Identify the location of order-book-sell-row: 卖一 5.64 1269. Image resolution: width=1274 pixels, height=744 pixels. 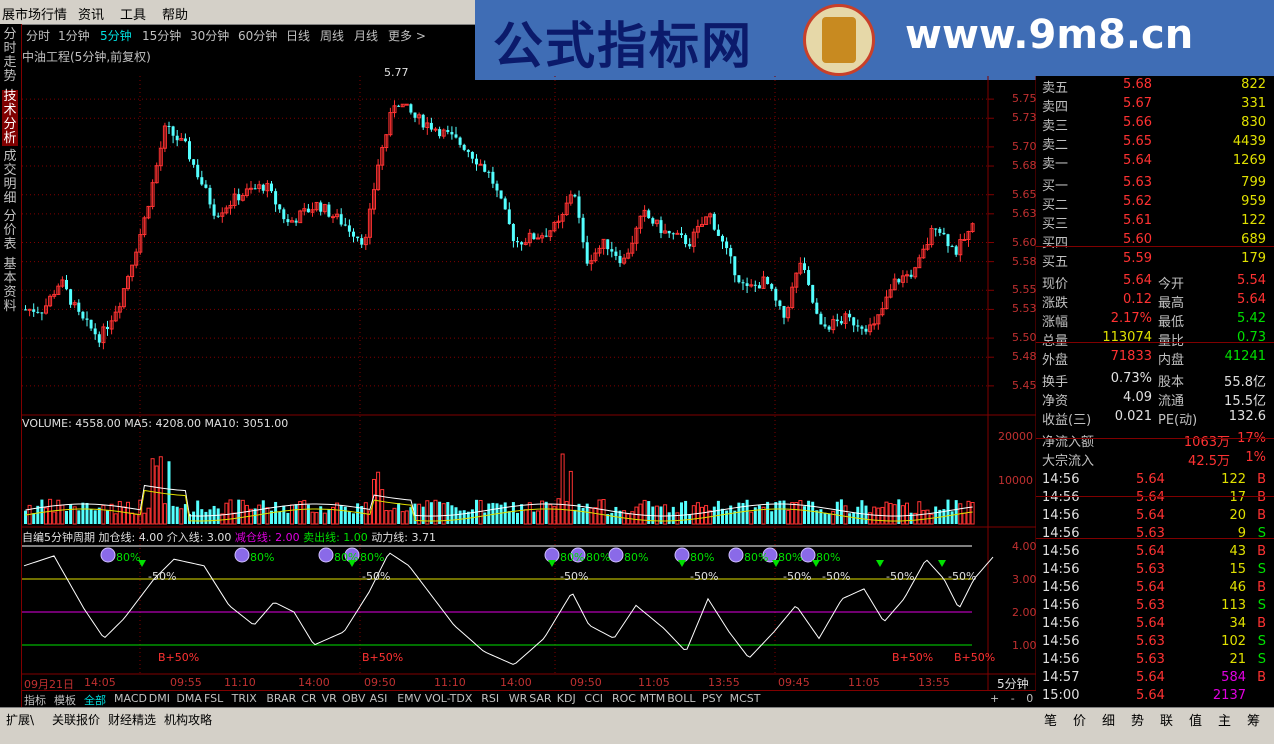
(1155, 162).